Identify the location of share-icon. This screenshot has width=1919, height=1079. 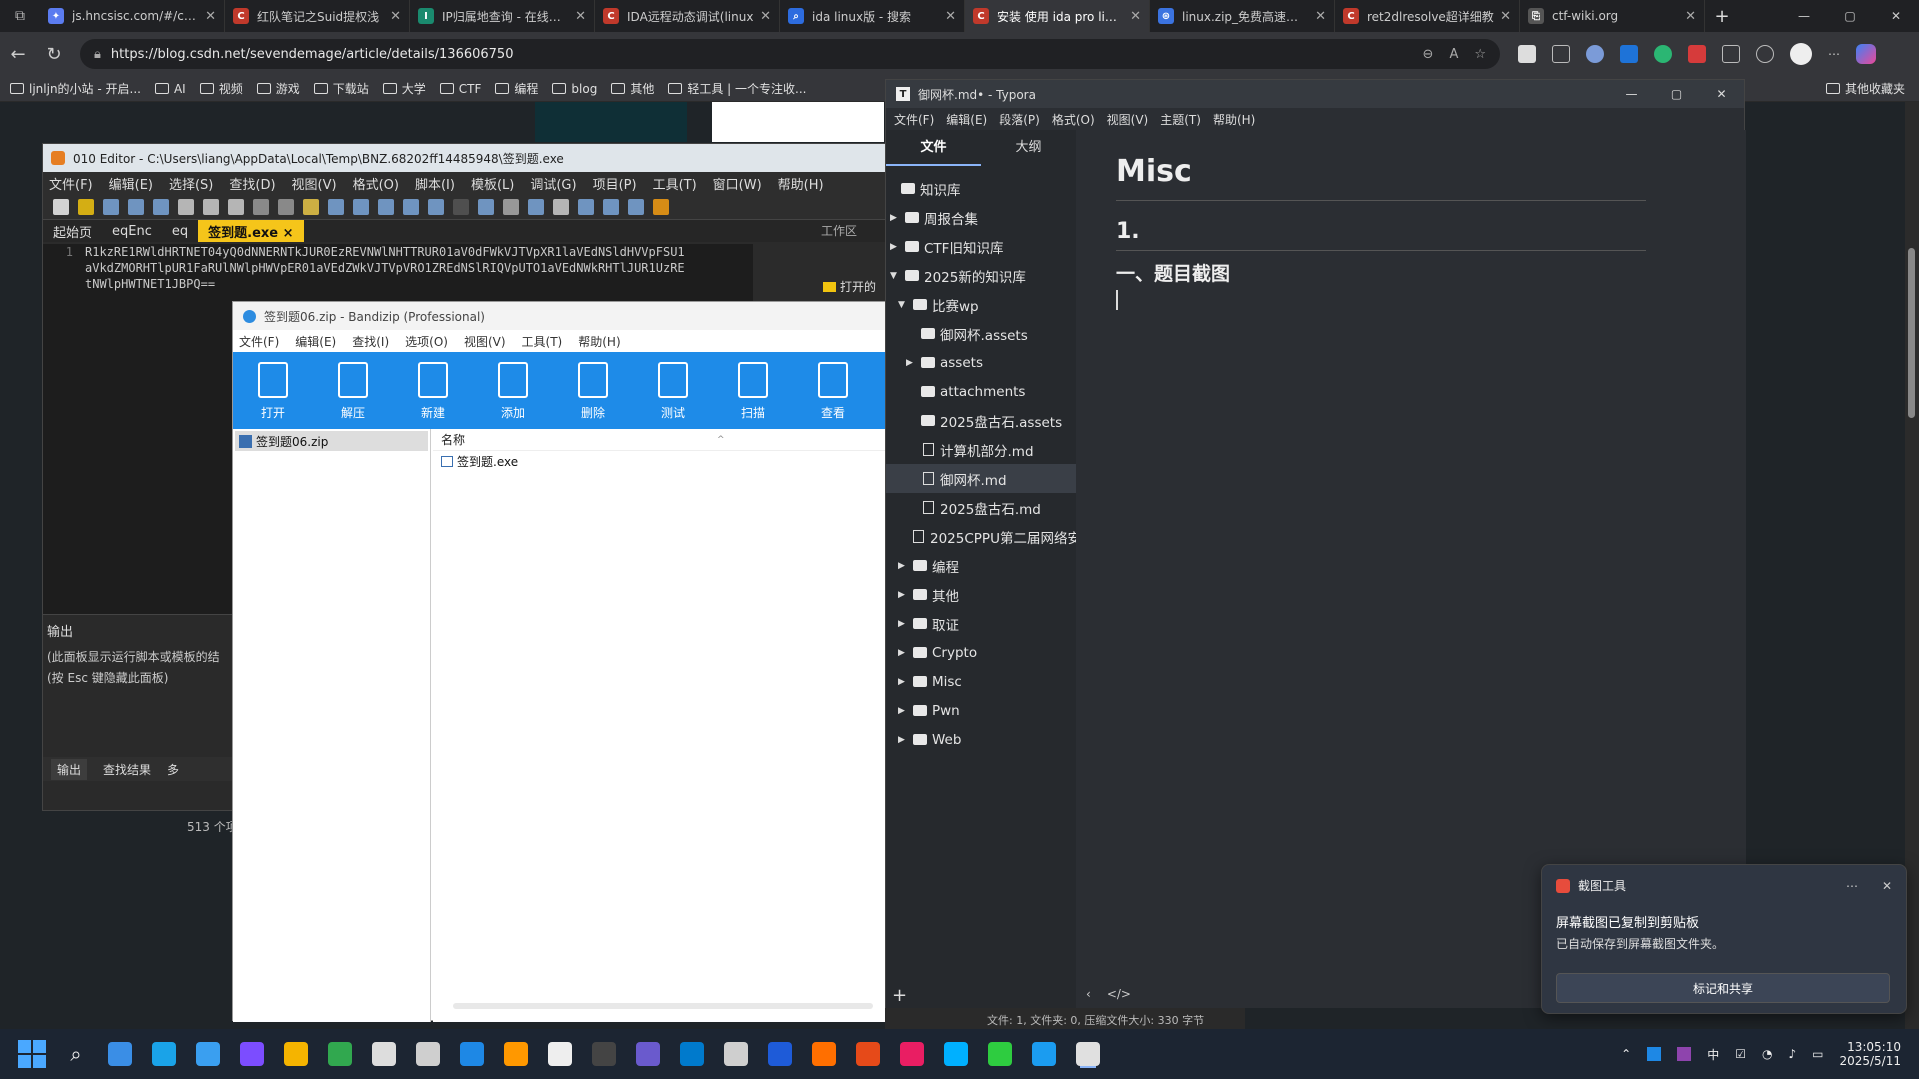
(1765, 54).